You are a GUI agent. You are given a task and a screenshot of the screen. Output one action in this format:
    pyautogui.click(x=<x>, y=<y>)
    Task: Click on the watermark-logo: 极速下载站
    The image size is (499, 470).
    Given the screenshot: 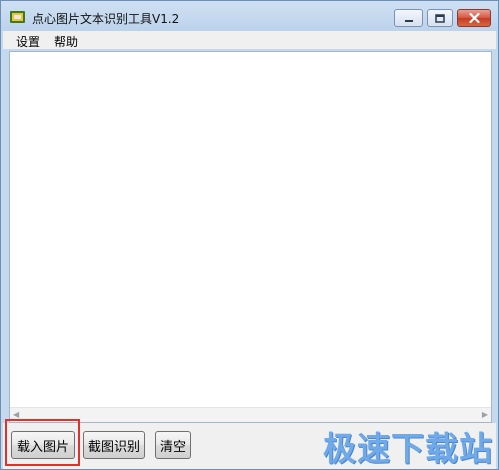 What is the action you would take?
    pyautogui.click(x=408, y=448)
    